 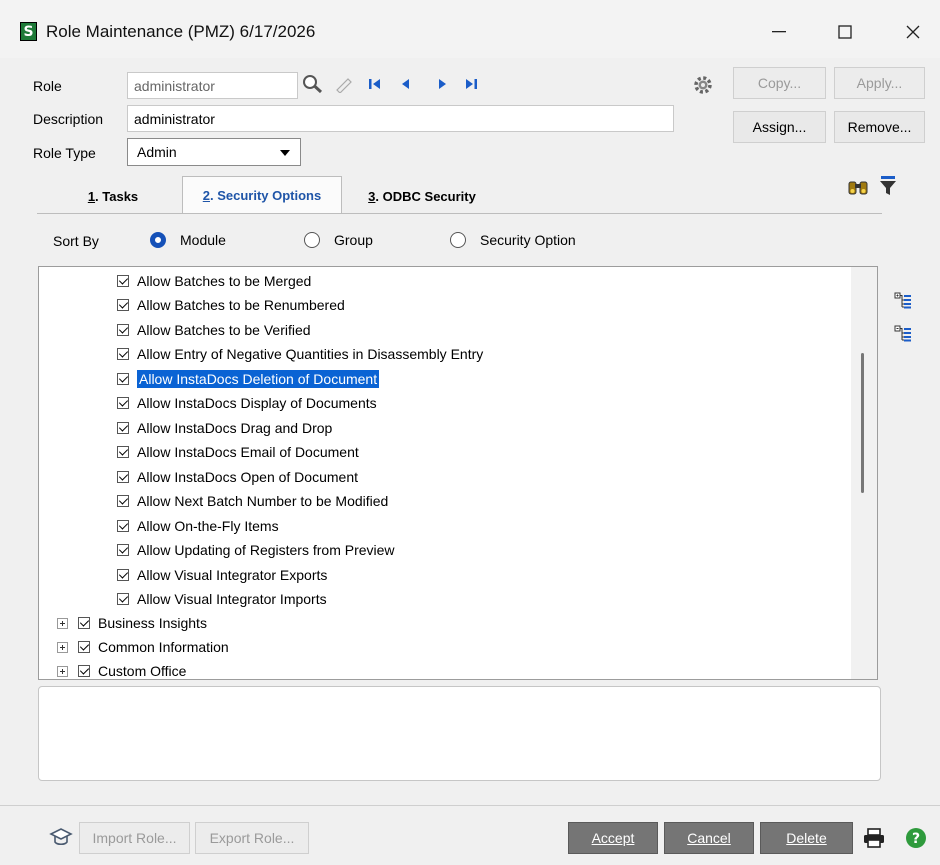 I want to click on tab-tasks: 1. Tasks, so click(x=113, y=196).